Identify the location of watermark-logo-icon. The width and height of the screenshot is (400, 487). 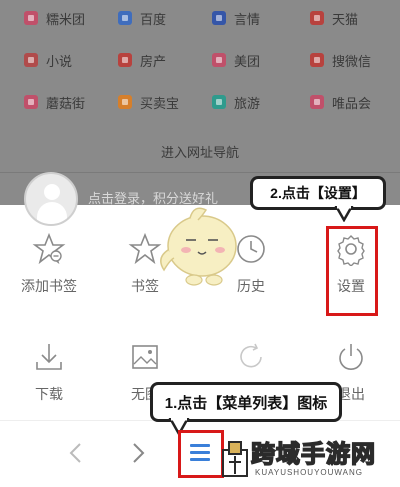
(235, 459).